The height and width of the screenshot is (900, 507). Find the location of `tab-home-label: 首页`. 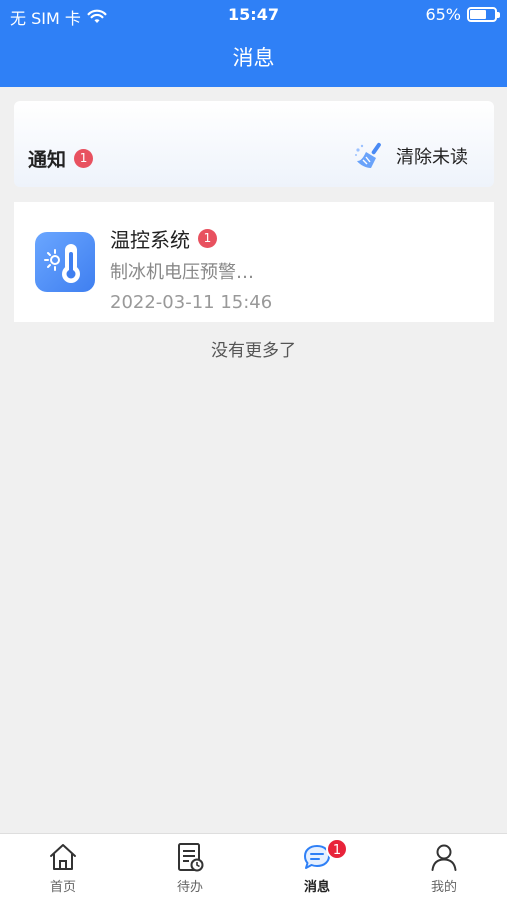

tab-home-label: 首页 is located at coordinates (62, 887).